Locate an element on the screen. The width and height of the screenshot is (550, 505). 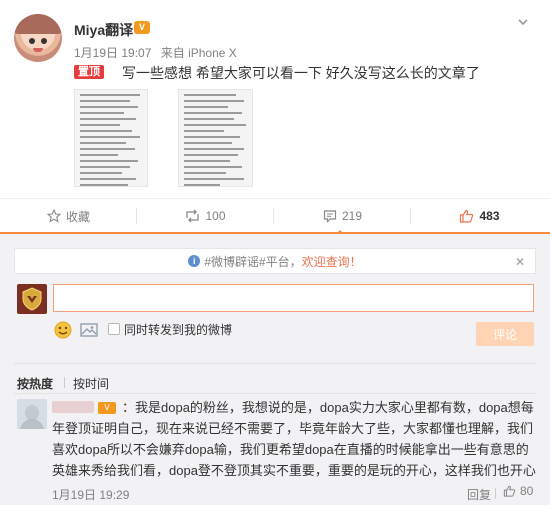
close-icon: ✕ is located at coordinates (520, 262).